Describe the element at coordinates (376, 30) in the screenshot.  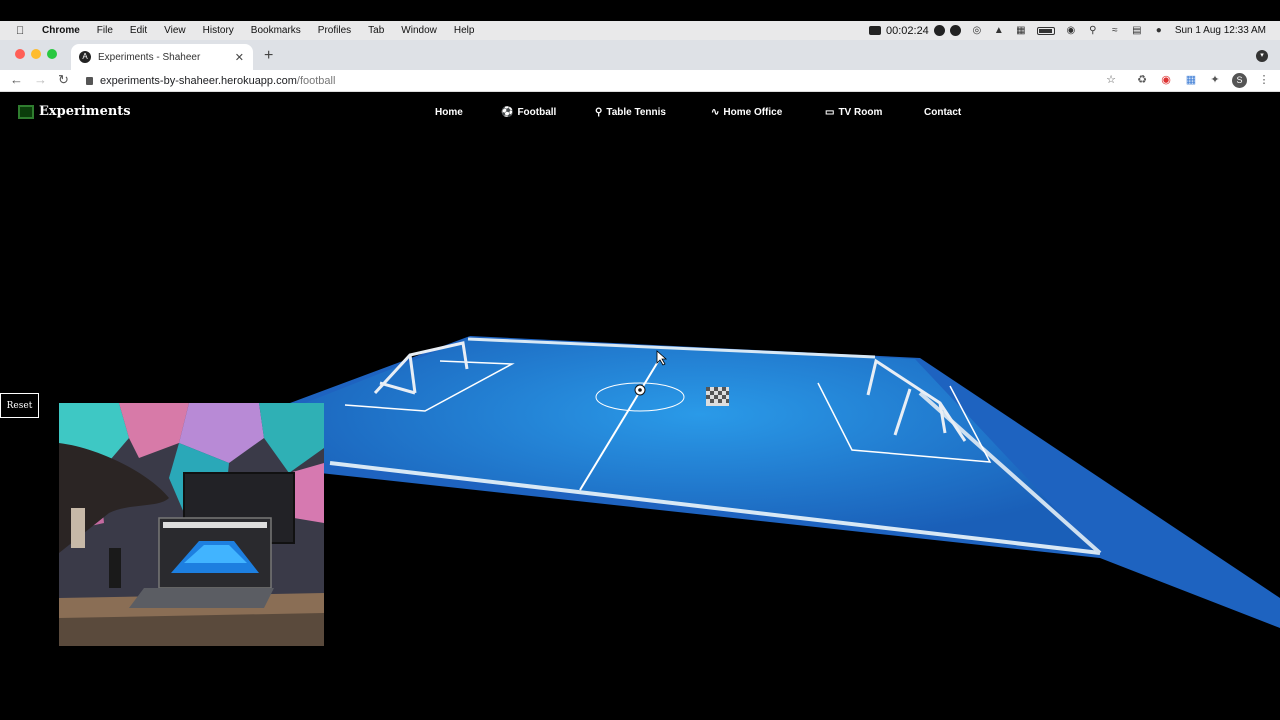
I see `menu-tab: Tab` at that location.